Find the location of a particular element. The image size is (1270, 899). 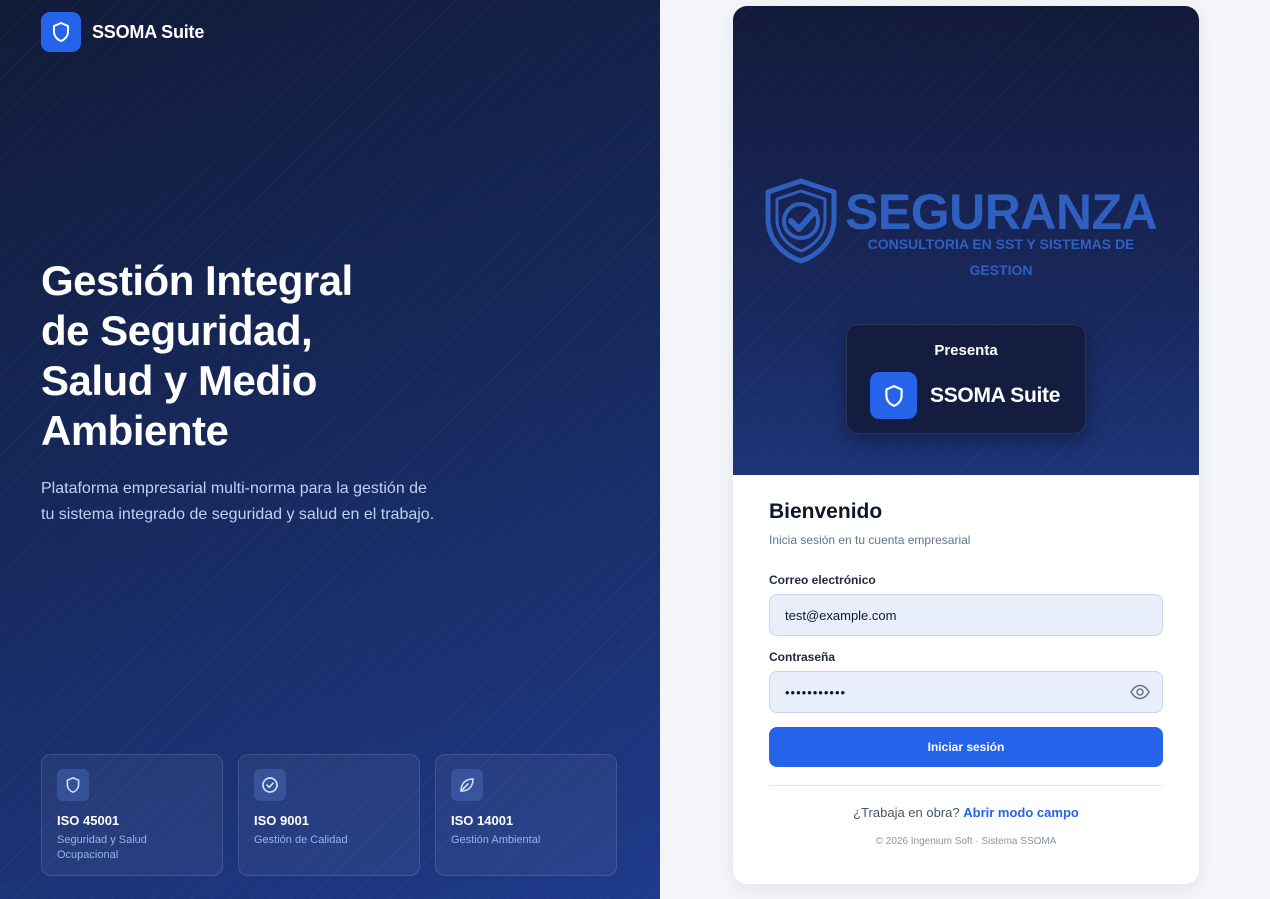

login-button: Iniciar sesión is located at coordinates (966, 747).